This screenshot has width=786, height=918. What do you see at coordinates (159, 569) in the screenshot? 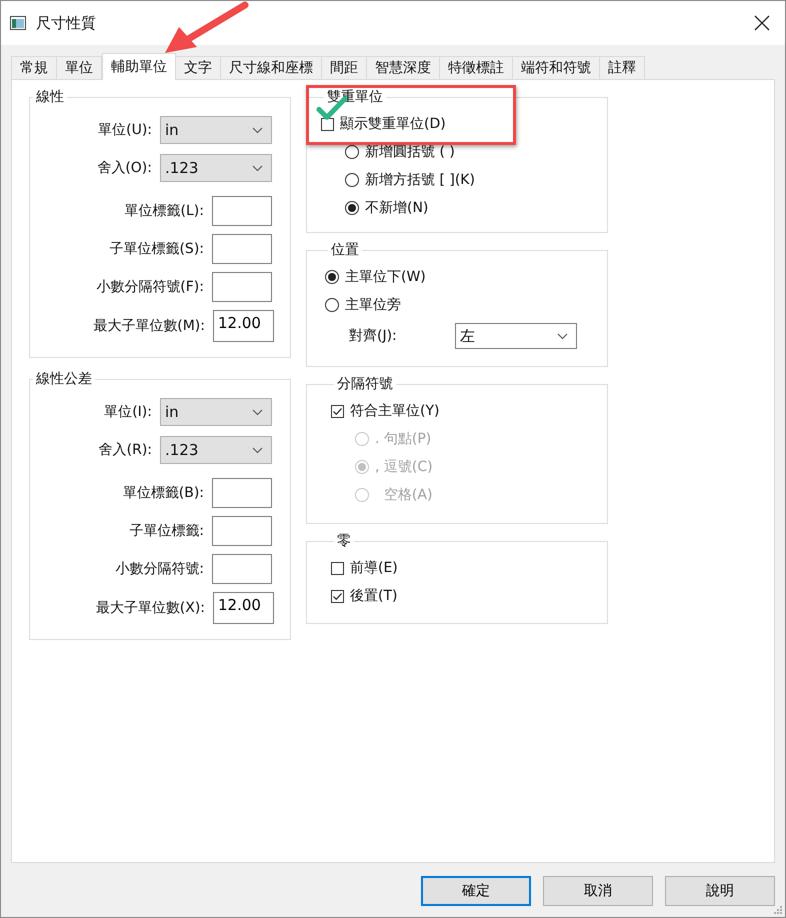
I see `field-label: 小數分隔符號:` at bounding box center [159, 569].